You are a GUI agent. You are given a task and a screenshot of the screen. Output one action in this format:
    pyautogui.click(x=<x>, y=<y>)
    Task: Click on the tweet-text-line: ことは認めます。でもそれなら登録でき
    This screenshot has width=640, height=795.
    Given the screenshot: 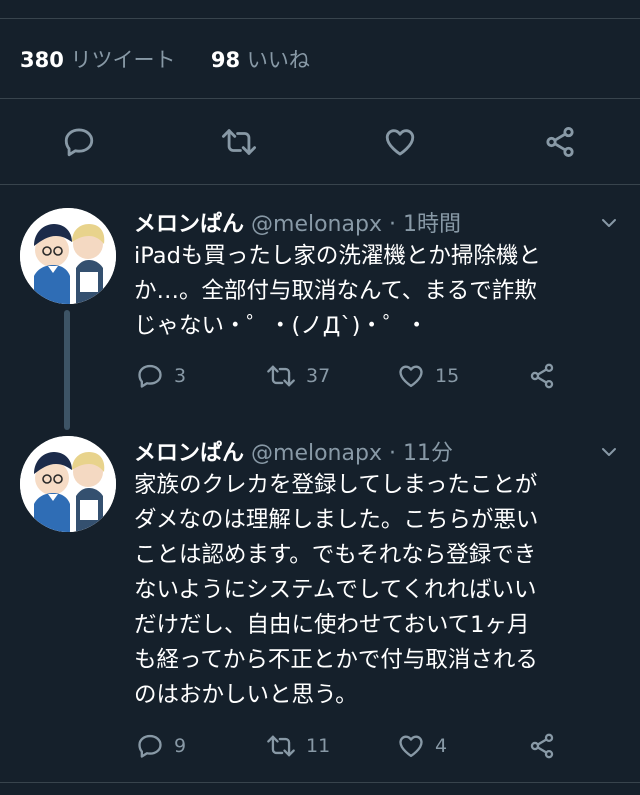 What is the action you would take?
    pyautogui.click(x=335, y=555)
    